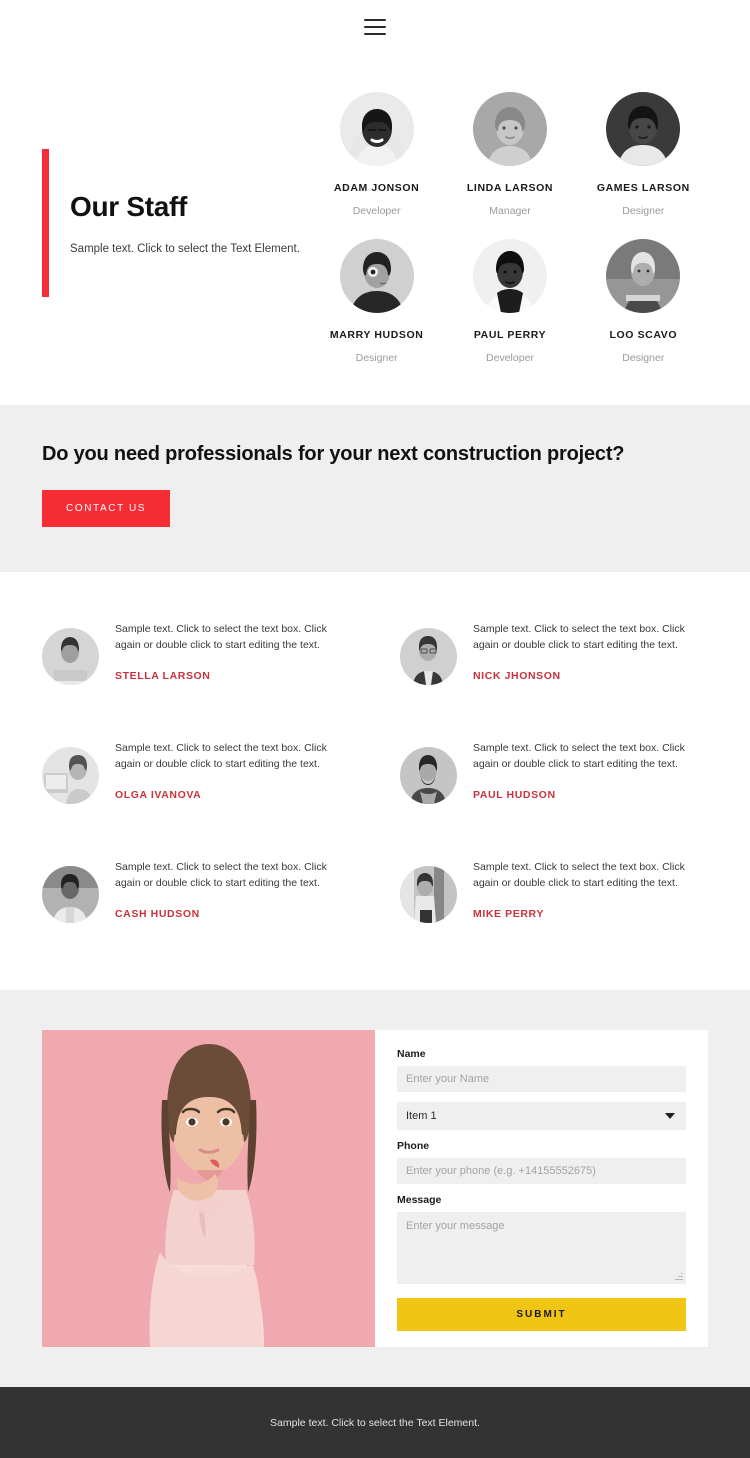 The width and height of the screenshot is (750, 1458). Describe the element at coordinates (158, 794) in the screenshot. I see `testimonial-name: OLGA IVANOVA` at that location.